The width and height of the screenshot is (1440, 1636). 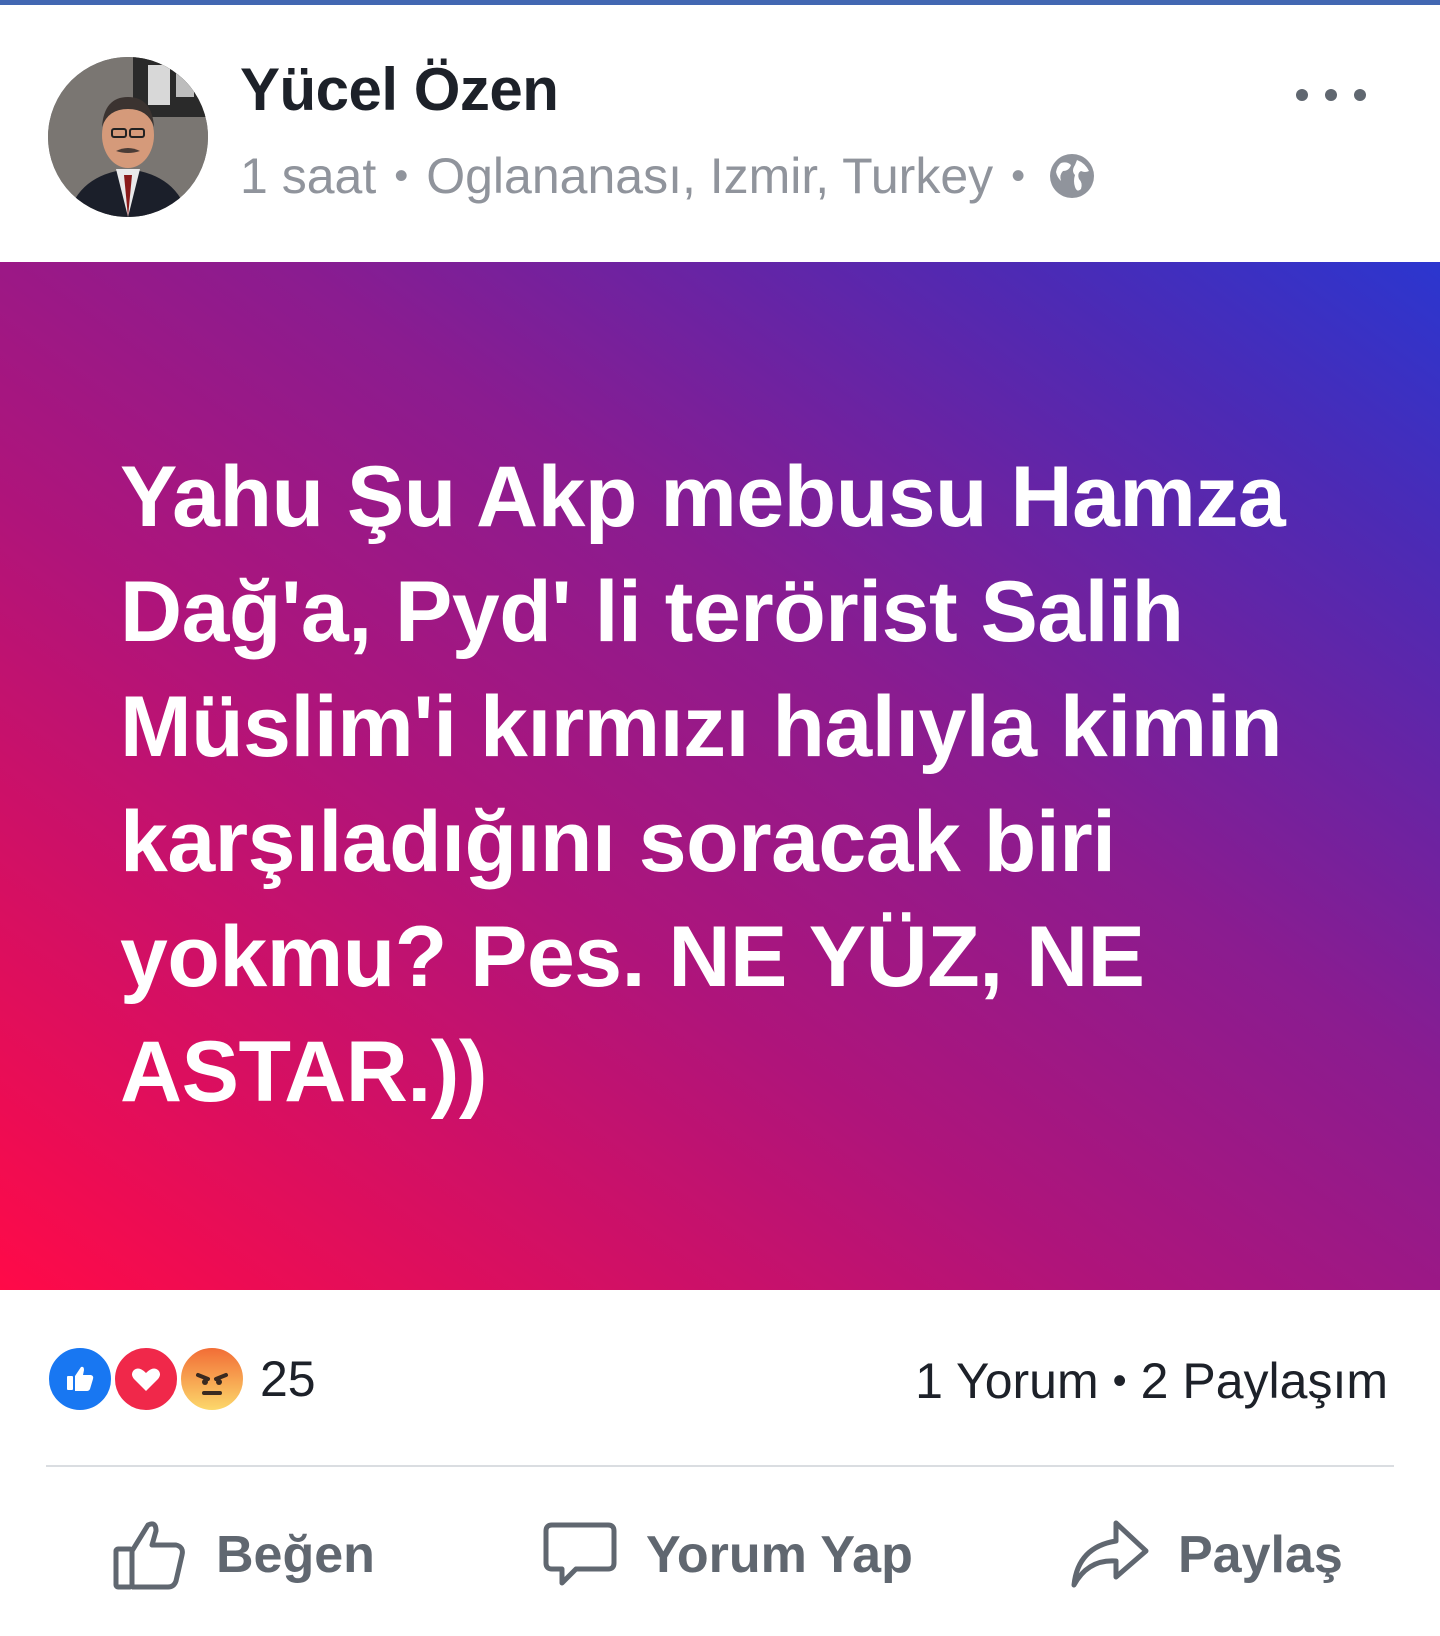 What do you see at coordinates (80, 1379) in the screenshot?
I see `like-icon` at bounding box center [80, 1379].